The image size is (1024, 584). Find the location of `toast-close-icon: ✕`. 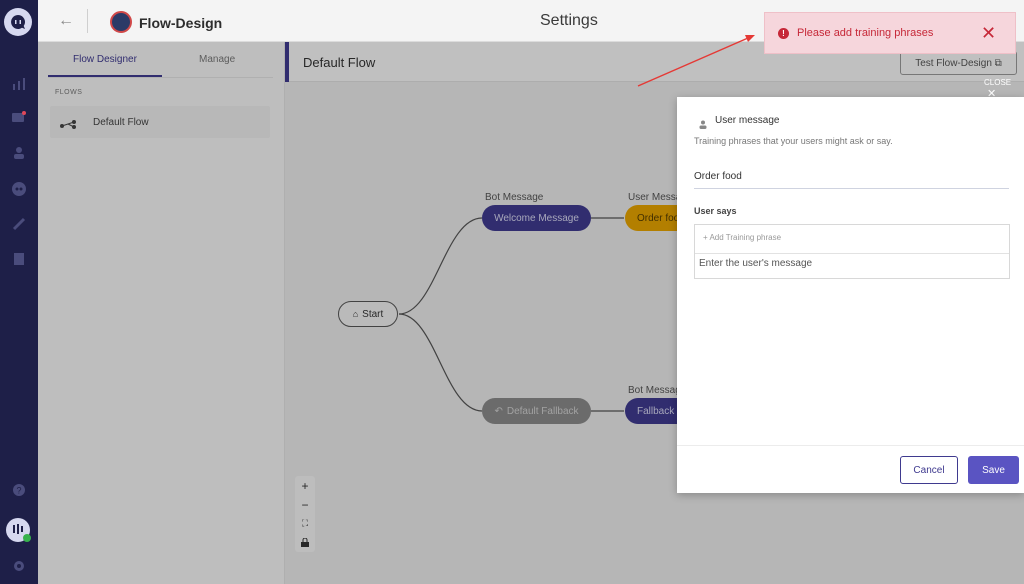

toast-close-icon: ✕ is located at coordinates (988, 33).